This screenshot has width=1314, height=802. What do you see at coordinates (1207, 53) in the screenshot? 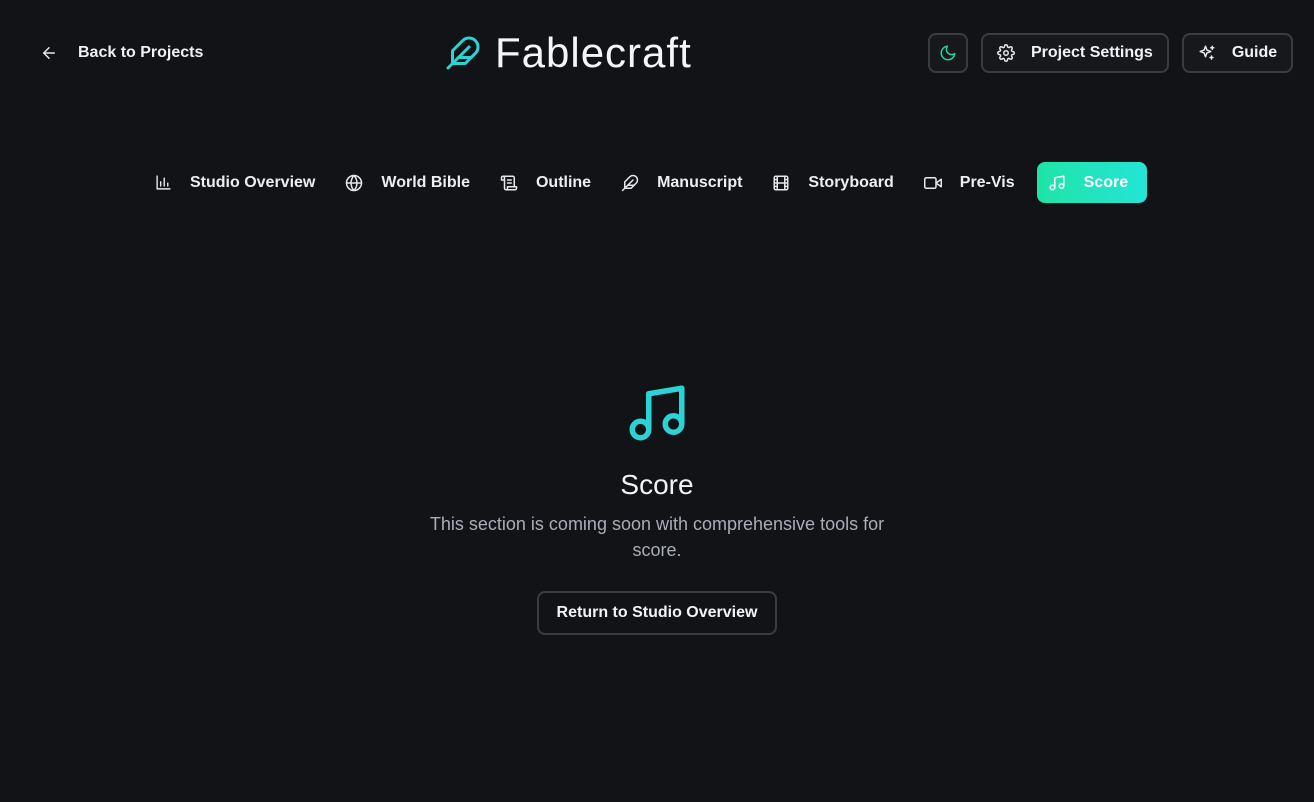
I see `sparkles-icon` at bounding box center [1207, 53].